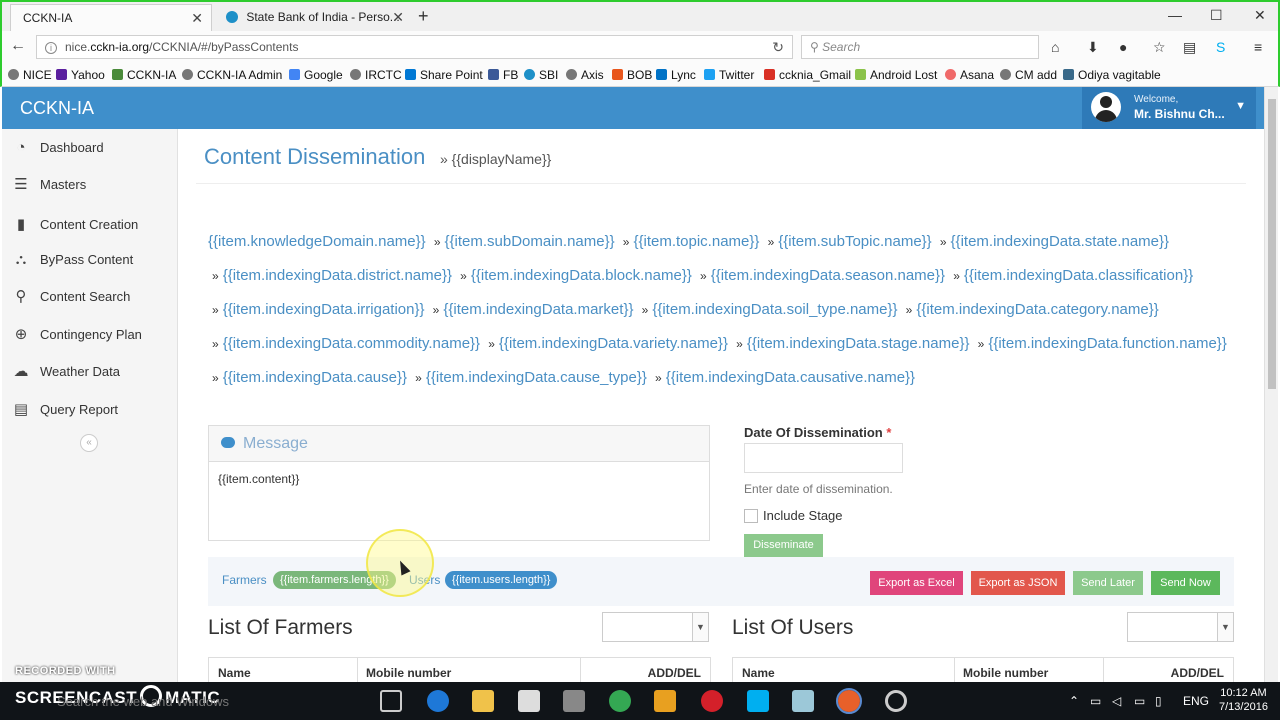 Image resolution: width=1280 pixels, height=720 pixels. I want to click on download-icon: ⬇, so click(1093, 47).